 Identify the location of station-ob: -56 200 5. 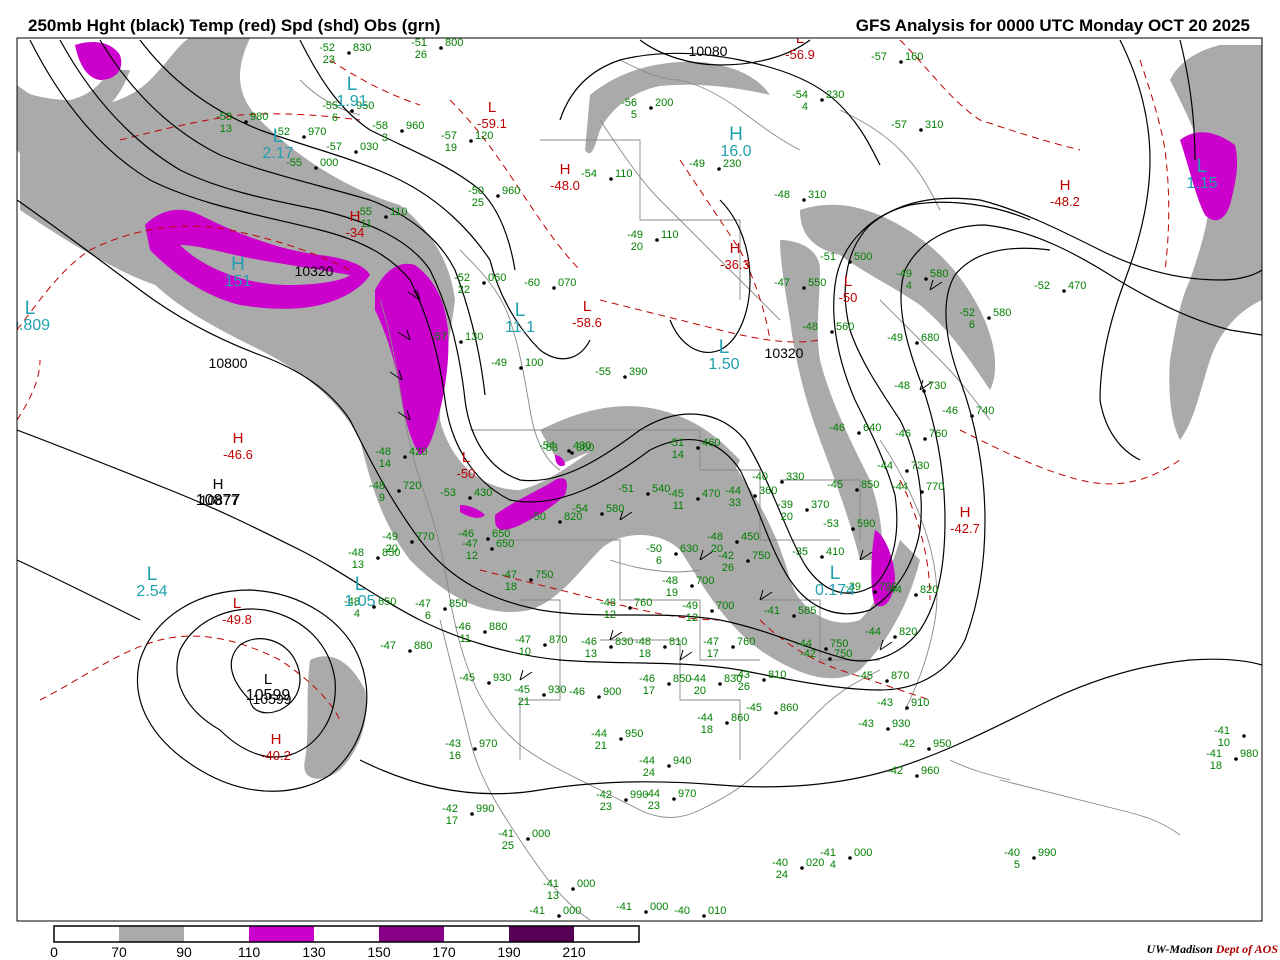
(647, 109).